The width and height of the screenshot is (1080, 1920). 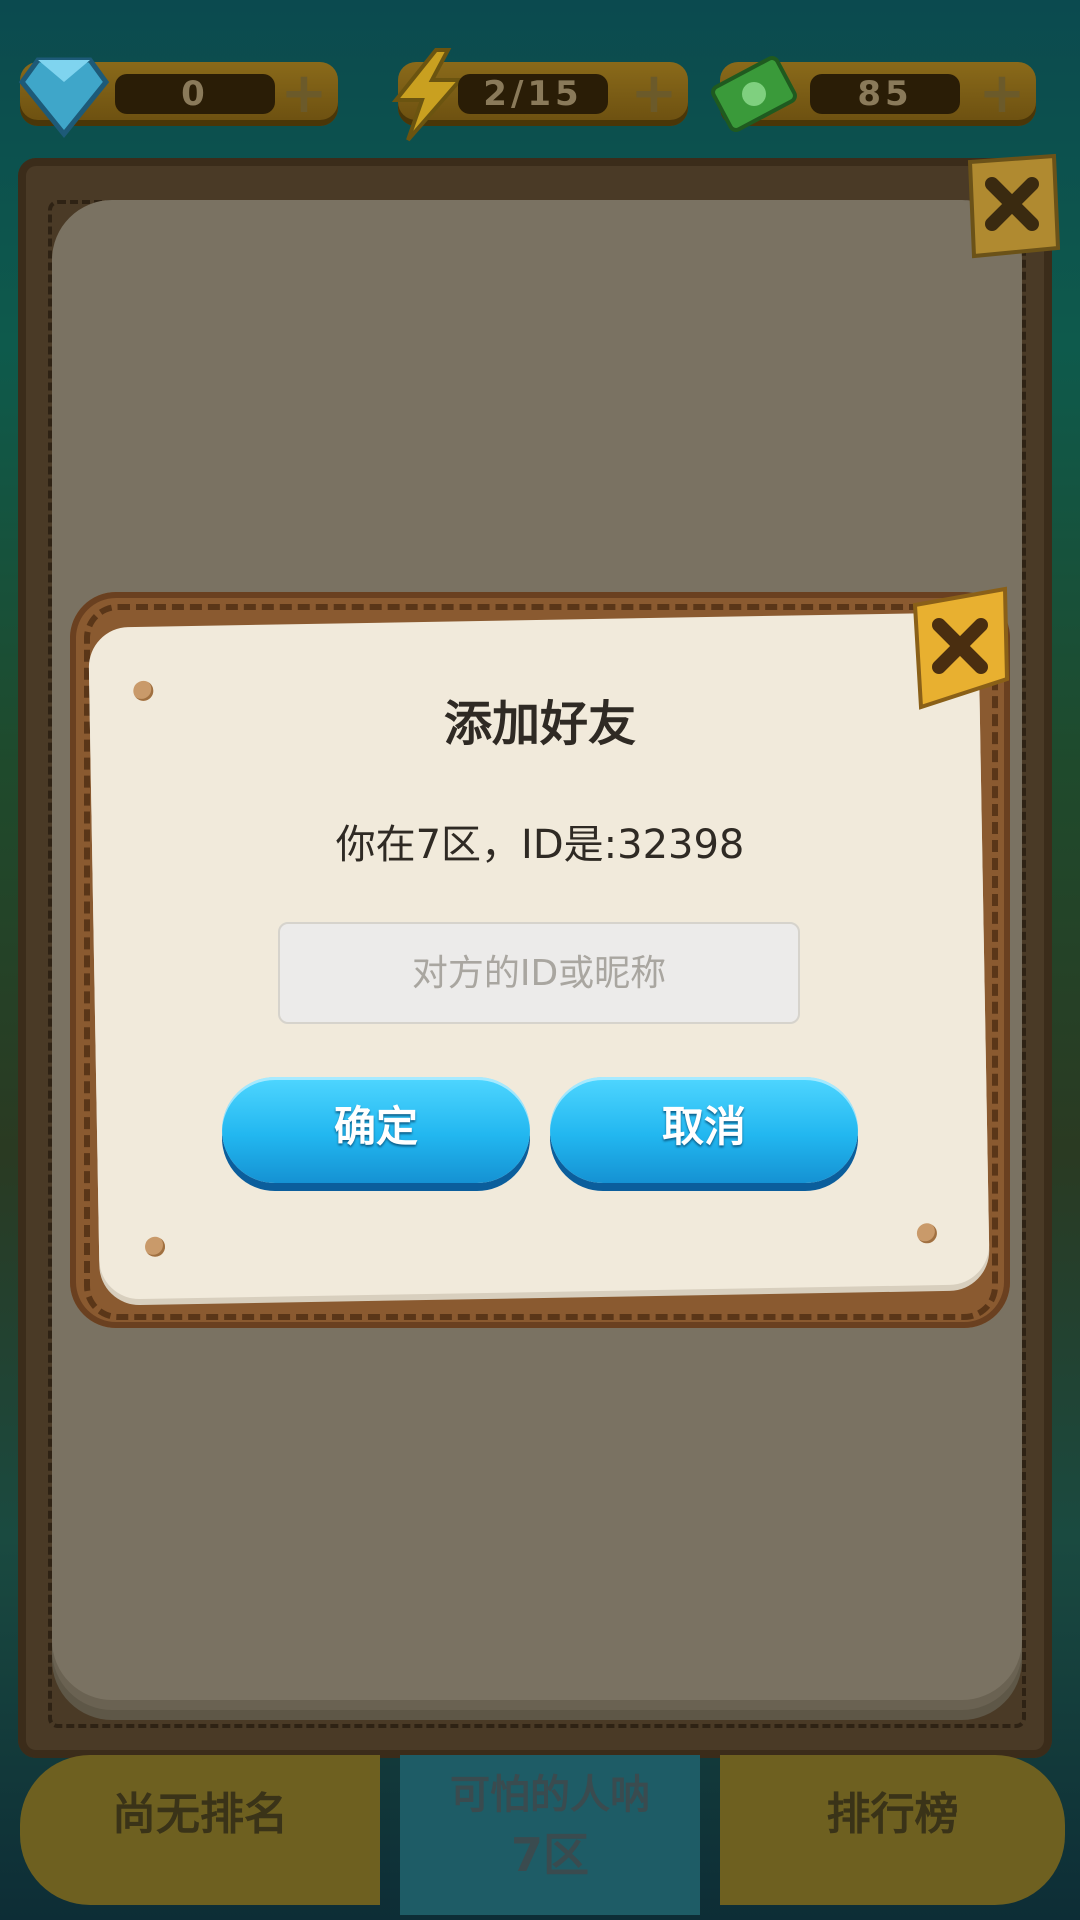 I want to click on dialog-title: 添加好友, so click(x=539, y=724).